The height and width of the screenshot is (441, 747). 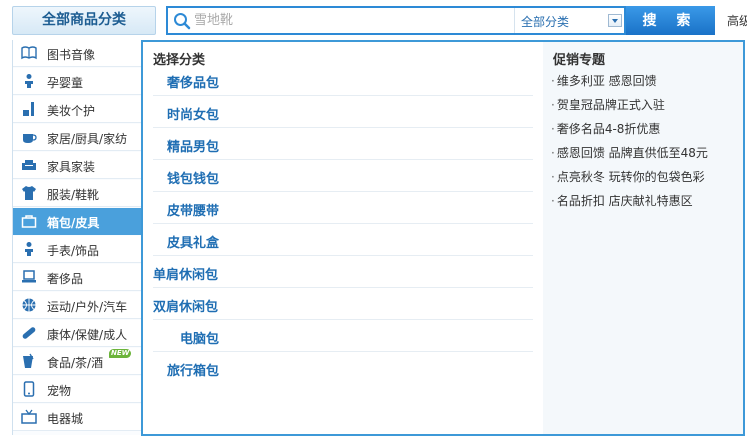 What do you see at coordinates (65, 83) in the screenshot?
I see `sidebar-item-label: 孕婴童` at bounding box center [65, 83].